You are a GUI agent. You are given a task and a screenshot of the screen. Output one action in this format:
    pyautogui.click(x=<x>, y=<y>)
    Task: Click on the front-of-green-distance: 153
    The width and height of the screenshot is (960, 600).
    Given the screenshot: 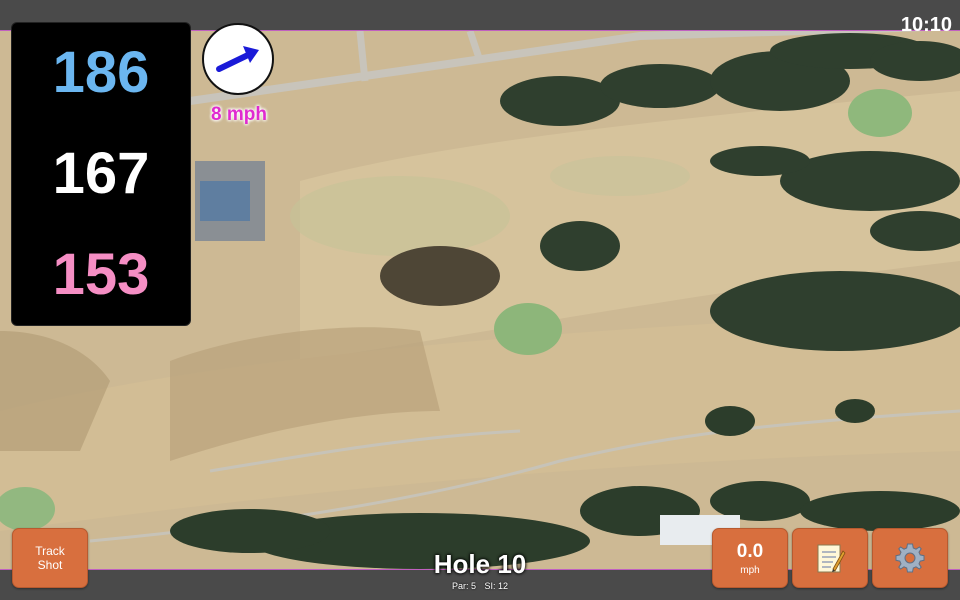 What is the action you would take?
    pyautogui.click(x=101, y=274)
    